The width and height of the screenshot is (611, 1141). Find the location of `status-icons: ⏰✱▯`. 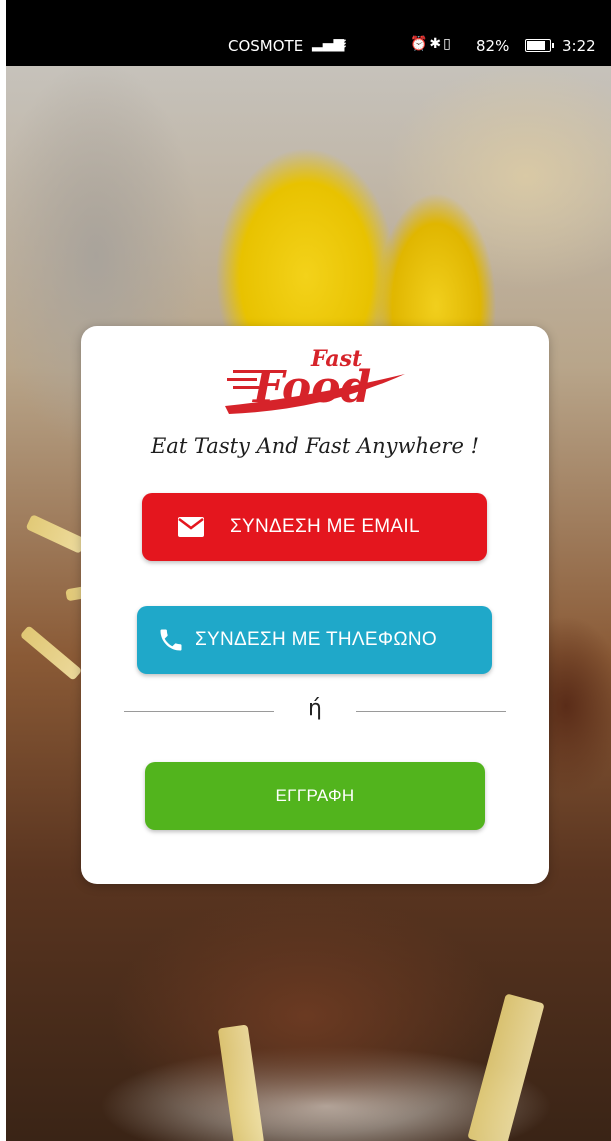

status-icons: ⏰✱▯ is located at coordinates (431, 44).